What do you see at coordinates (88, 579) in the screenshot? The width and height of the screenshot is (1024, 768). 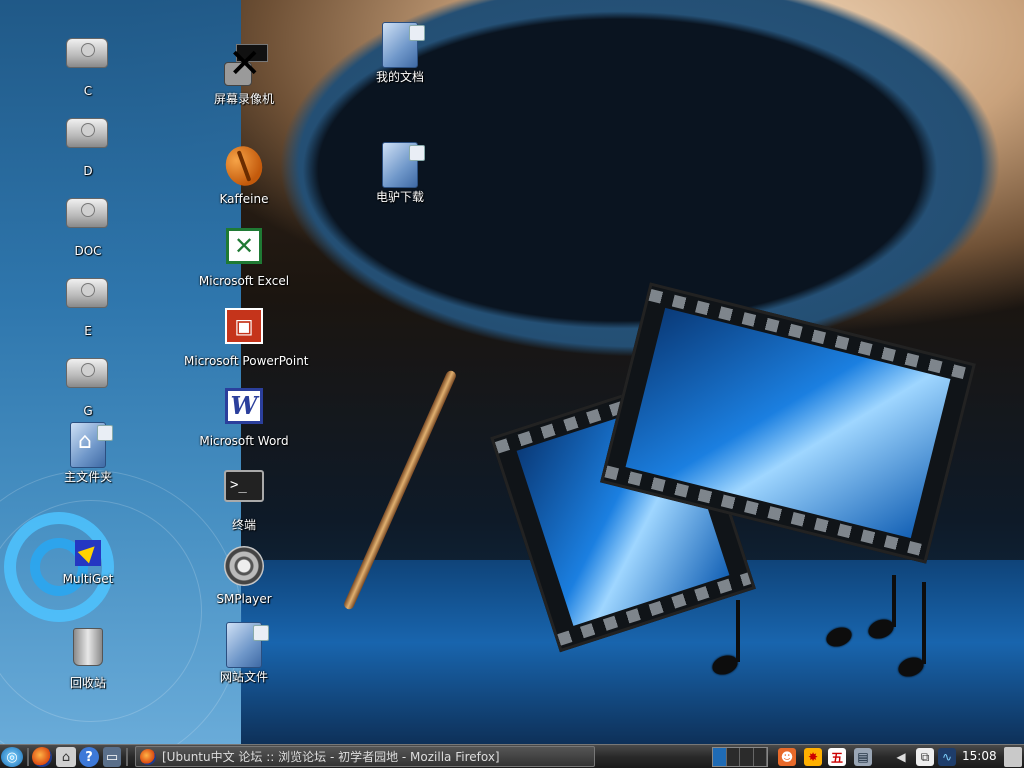 I see `multiget-label: MultiGet` at bounding box center [88, 579].